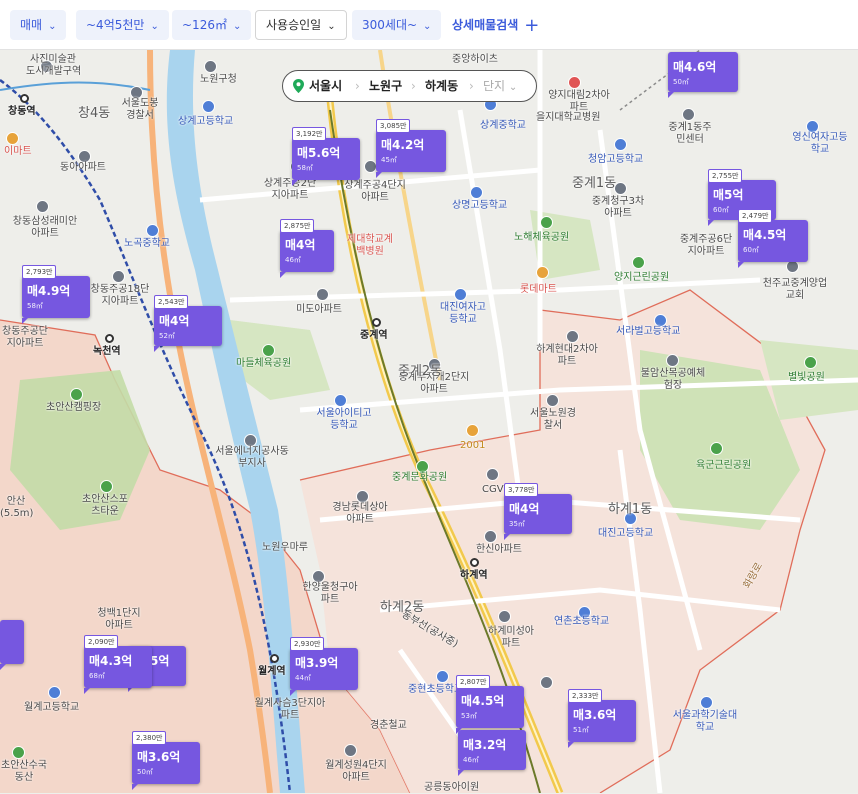 The image size is (858, 794). What do you see at coordinates (690, 133) in the screenshot?
I see `map-label: 중계1동주민센터` at bounding box center [690, 133].